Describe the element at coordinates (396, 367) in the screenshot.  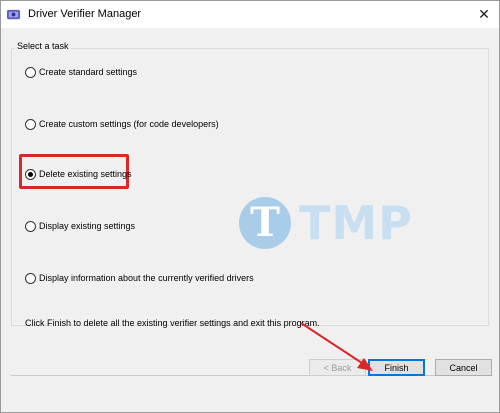
I see `finish-button: Finish` at that location.